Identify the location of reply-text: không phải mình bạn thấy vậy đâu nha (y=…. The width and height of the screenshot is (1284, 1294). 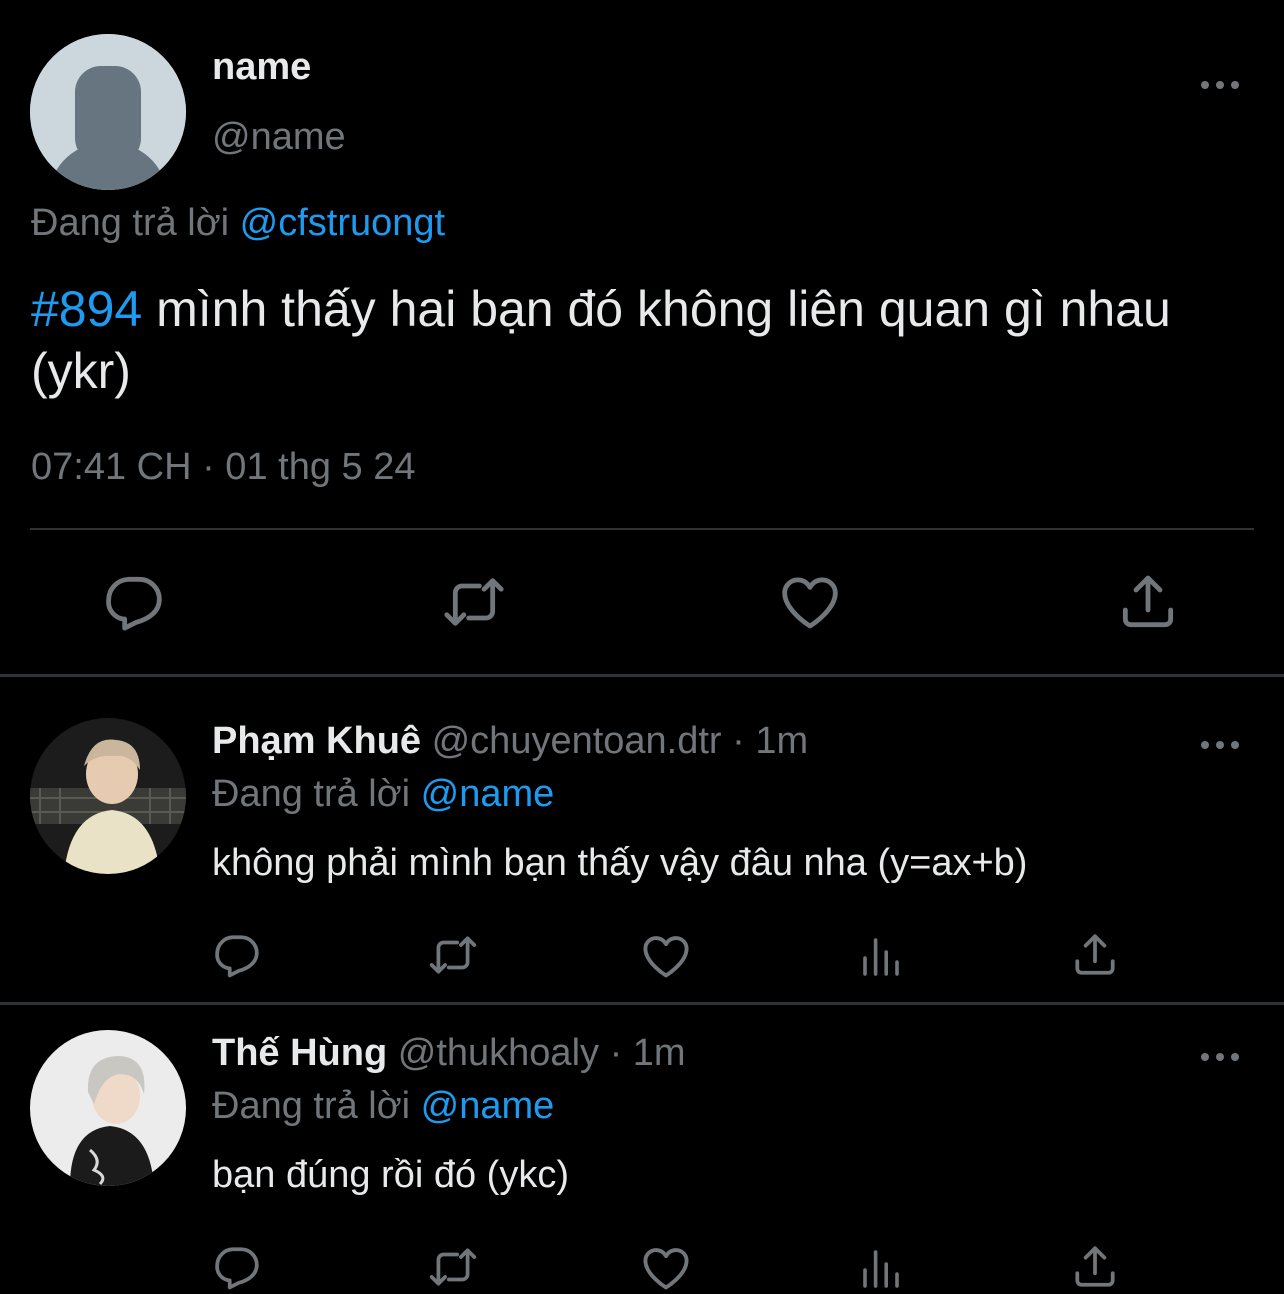
(620, 863).